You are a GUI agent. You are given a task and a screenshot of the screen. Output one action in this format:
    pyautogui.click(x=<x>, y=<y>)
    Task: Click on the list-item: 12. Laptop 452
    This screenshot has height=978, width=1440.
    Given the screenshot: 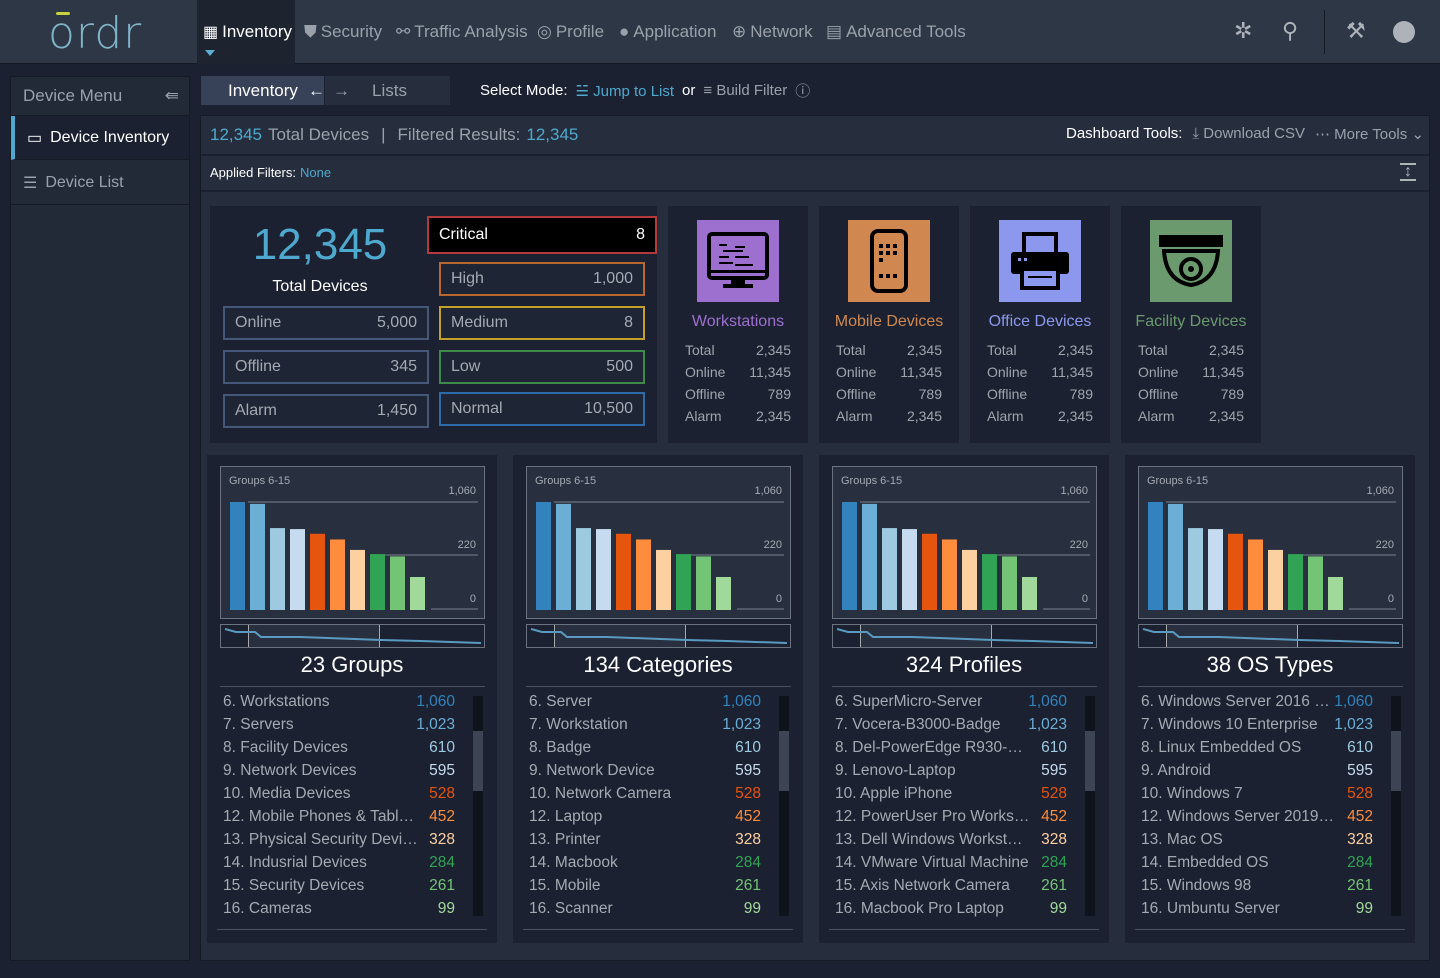 What is the action you would take?
    pyautogui.click(x=645, y=819)
    